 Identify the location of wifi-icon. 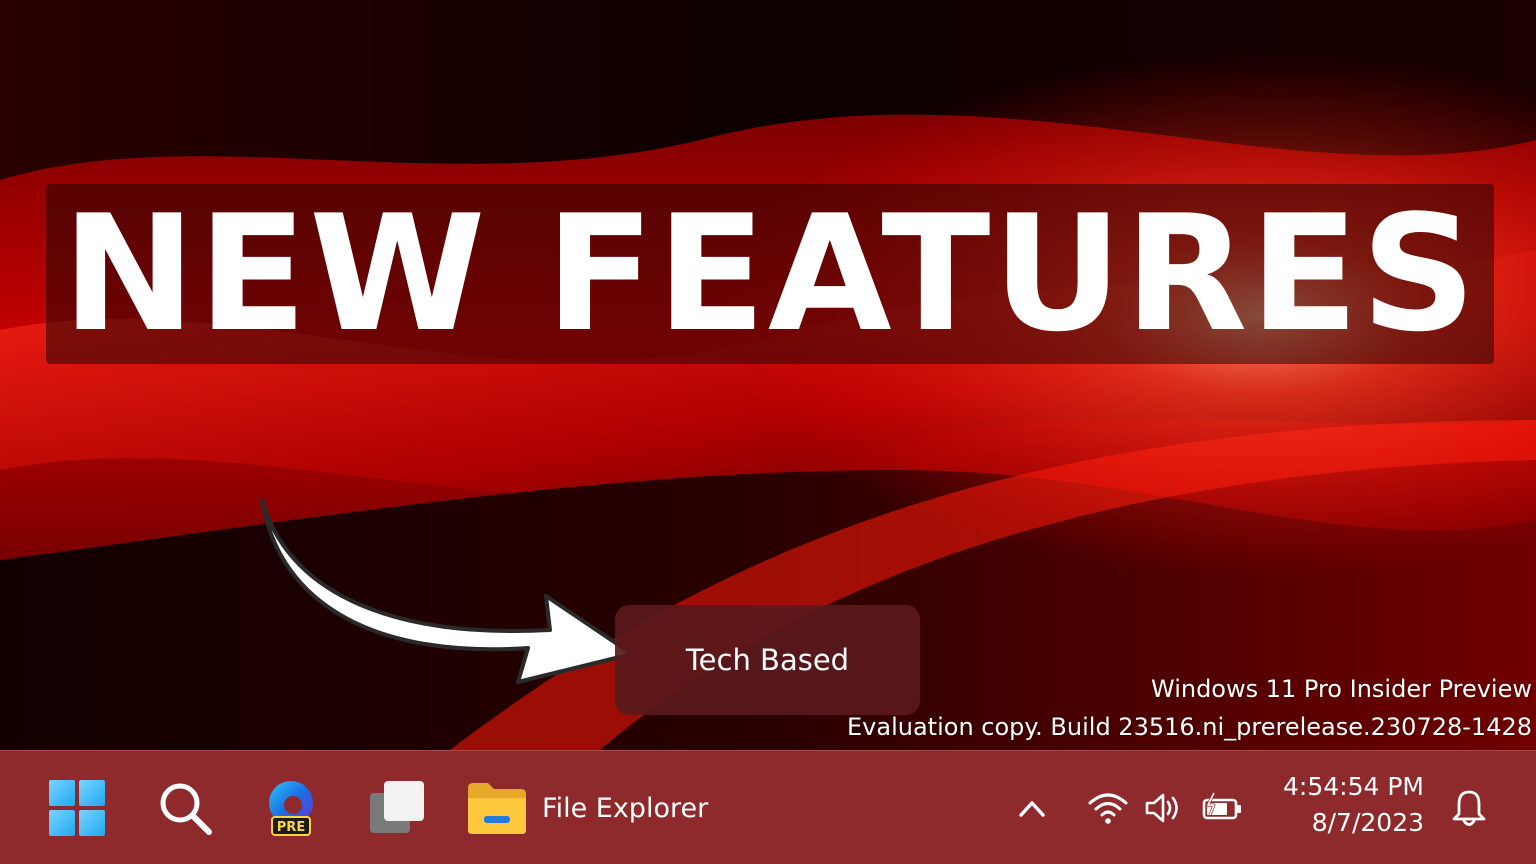
(1108, 808).